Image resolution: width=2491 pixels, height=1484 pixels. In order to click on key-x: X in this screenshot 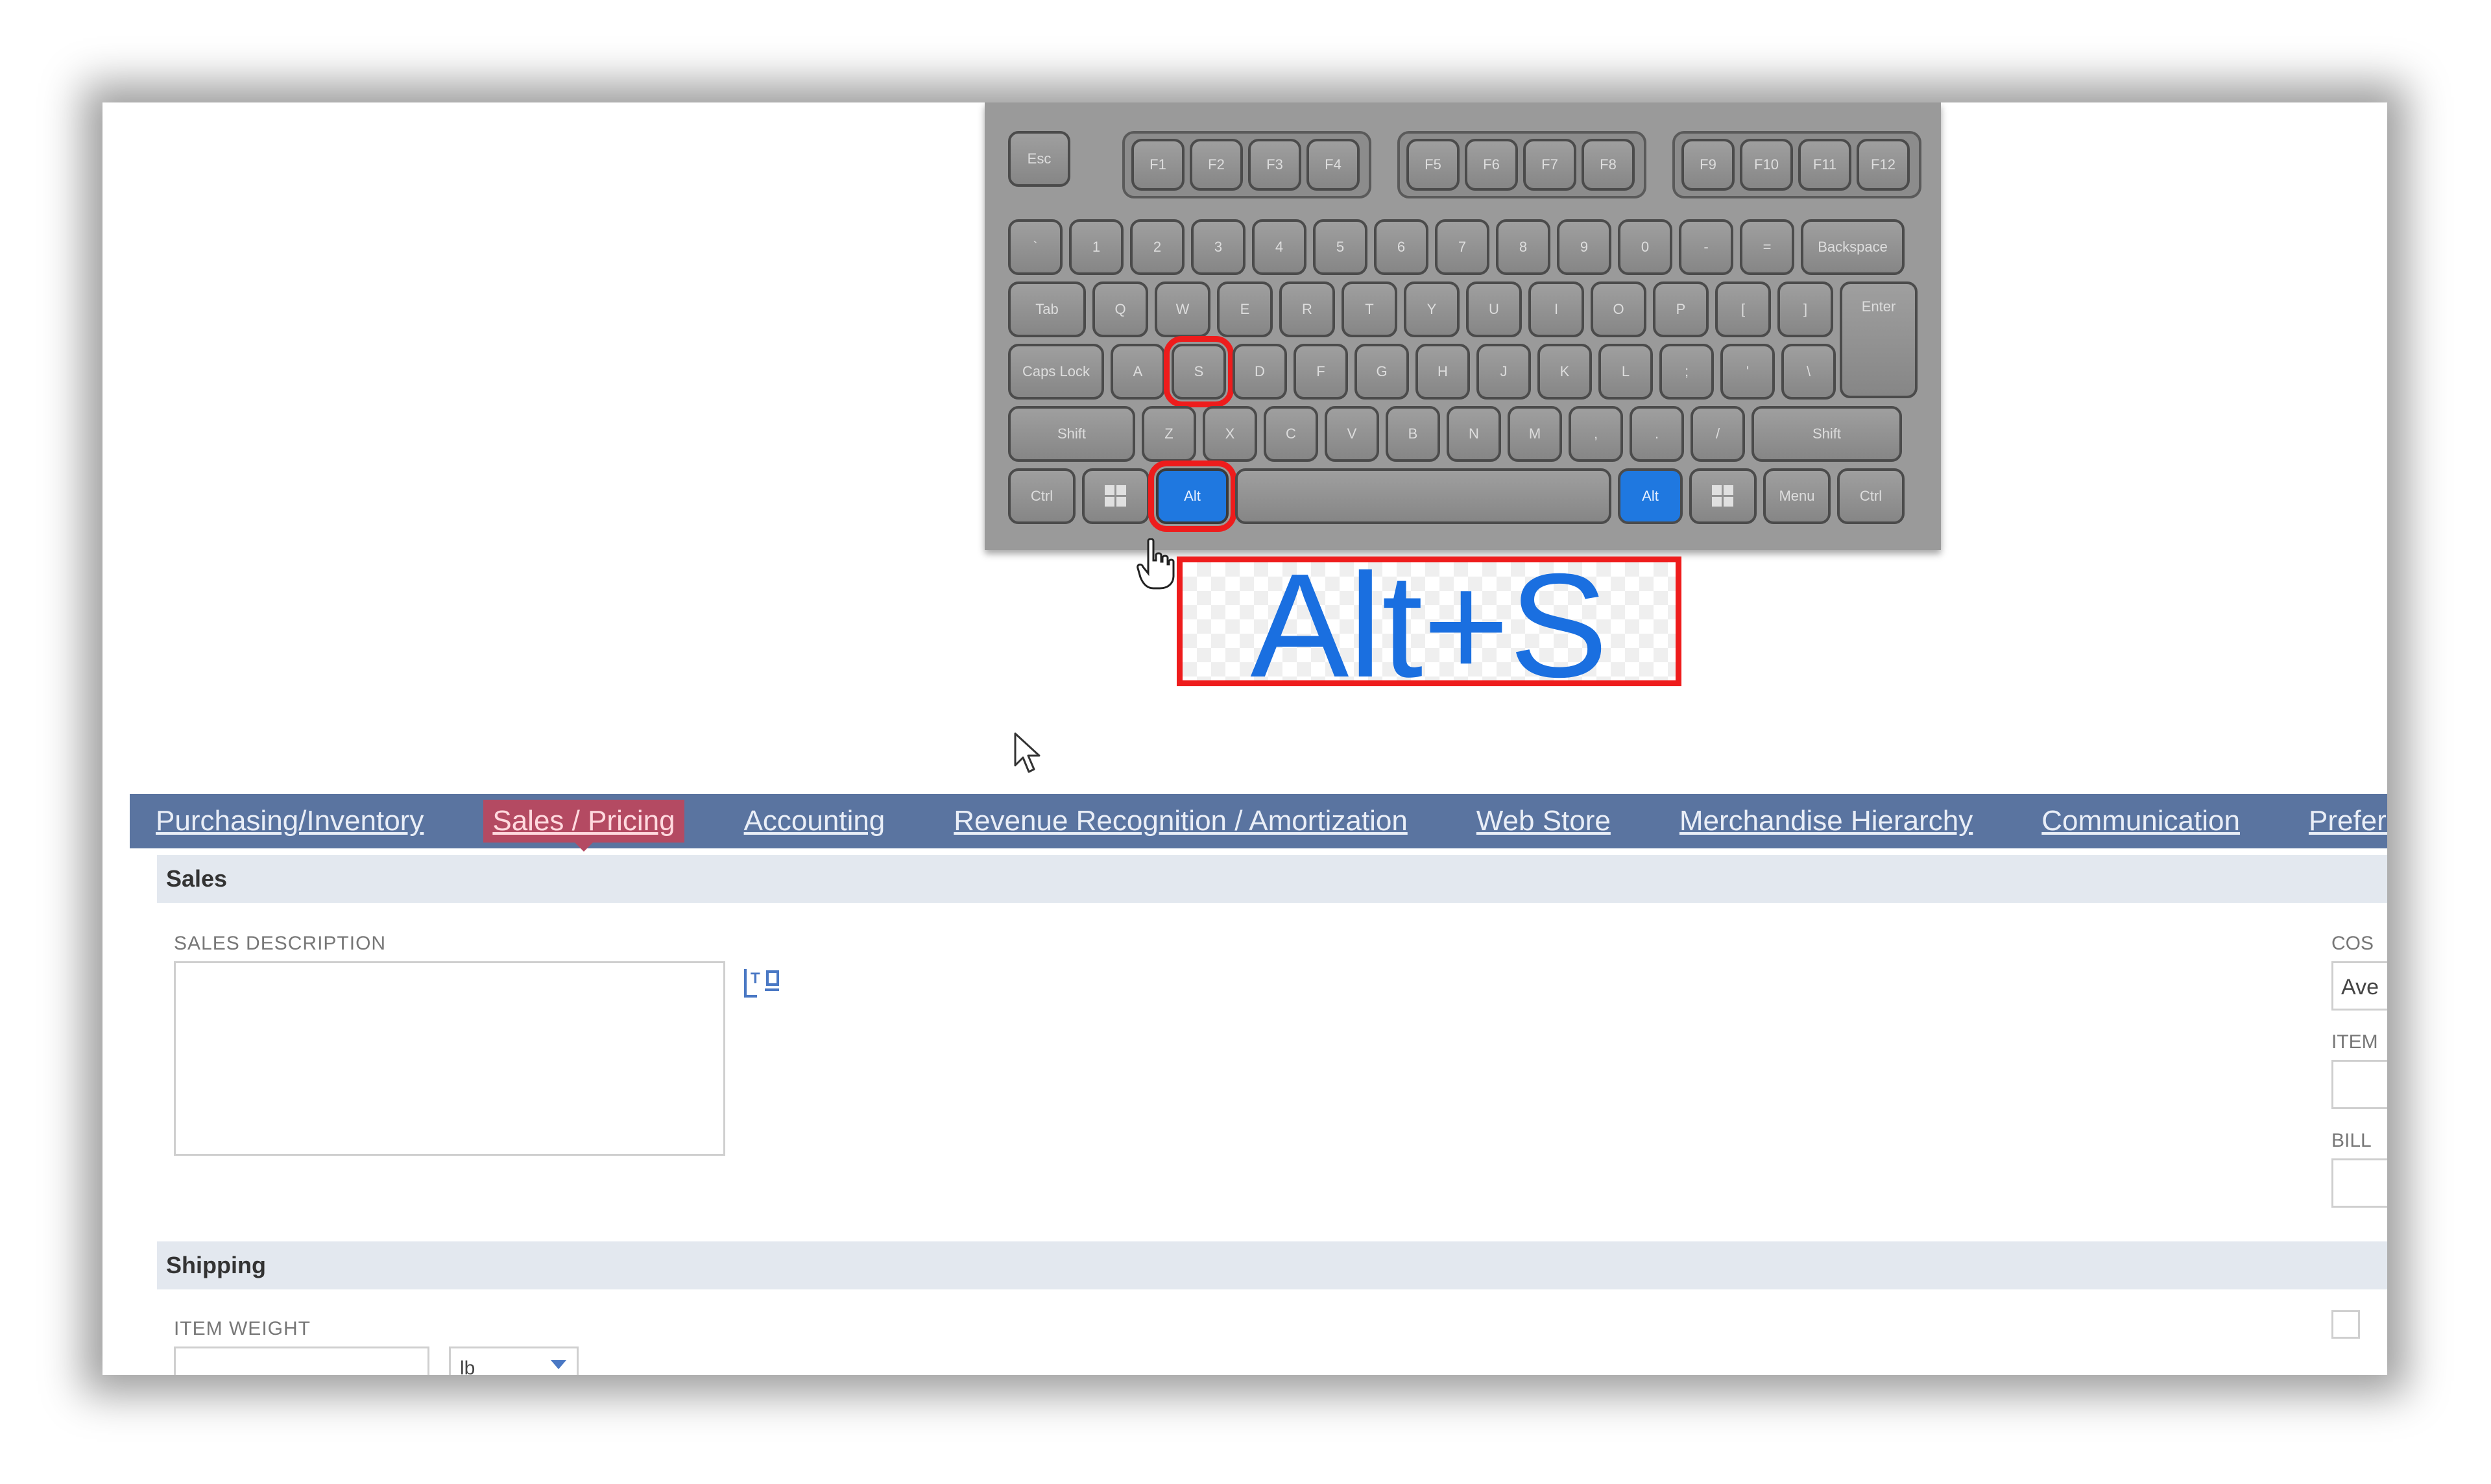, I will do `click(1230, 434)`.